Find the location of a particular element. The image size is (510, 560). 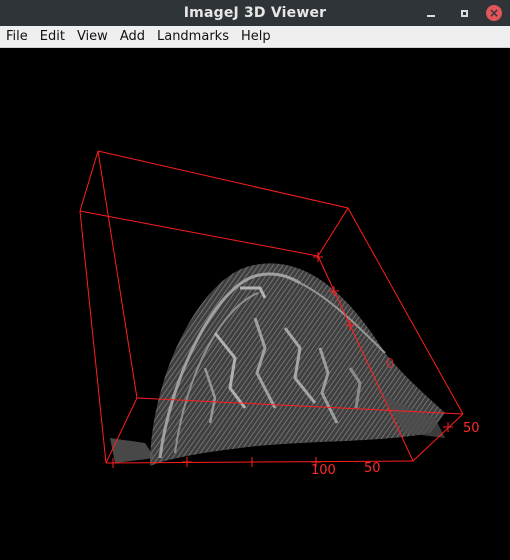

menu-help: Help is located at coordinates (256, 36).